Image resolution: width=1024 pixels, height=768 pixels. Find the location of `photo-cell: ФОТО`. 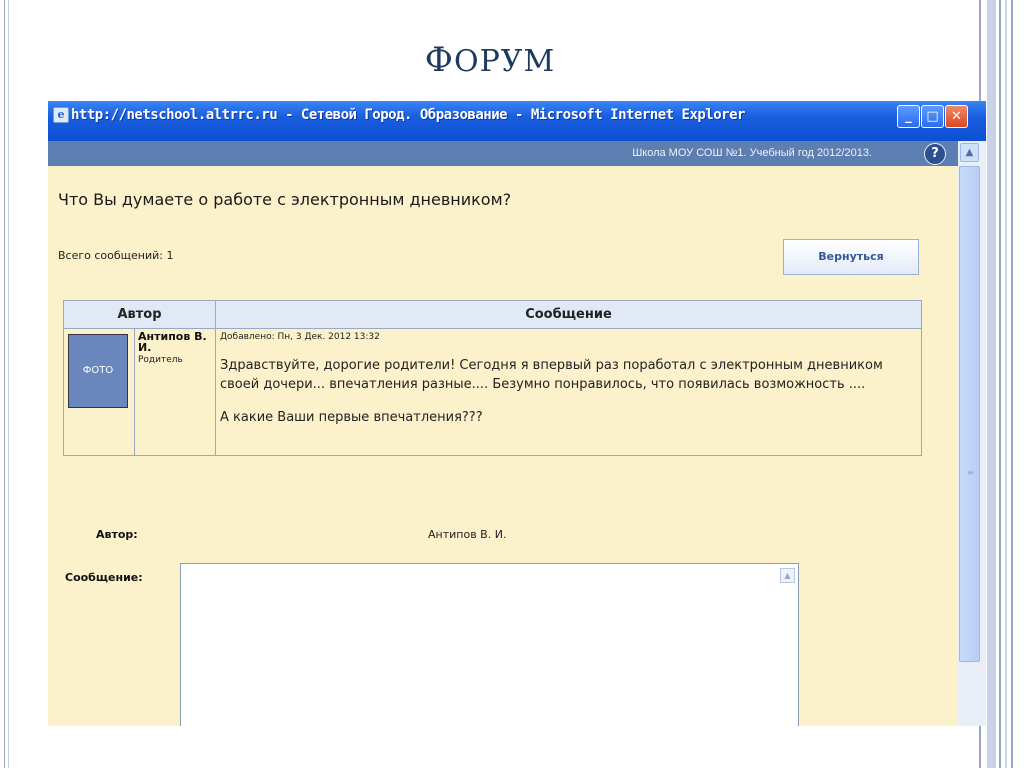

photo-cell: ФОТО is located at coordinates (99, 392).